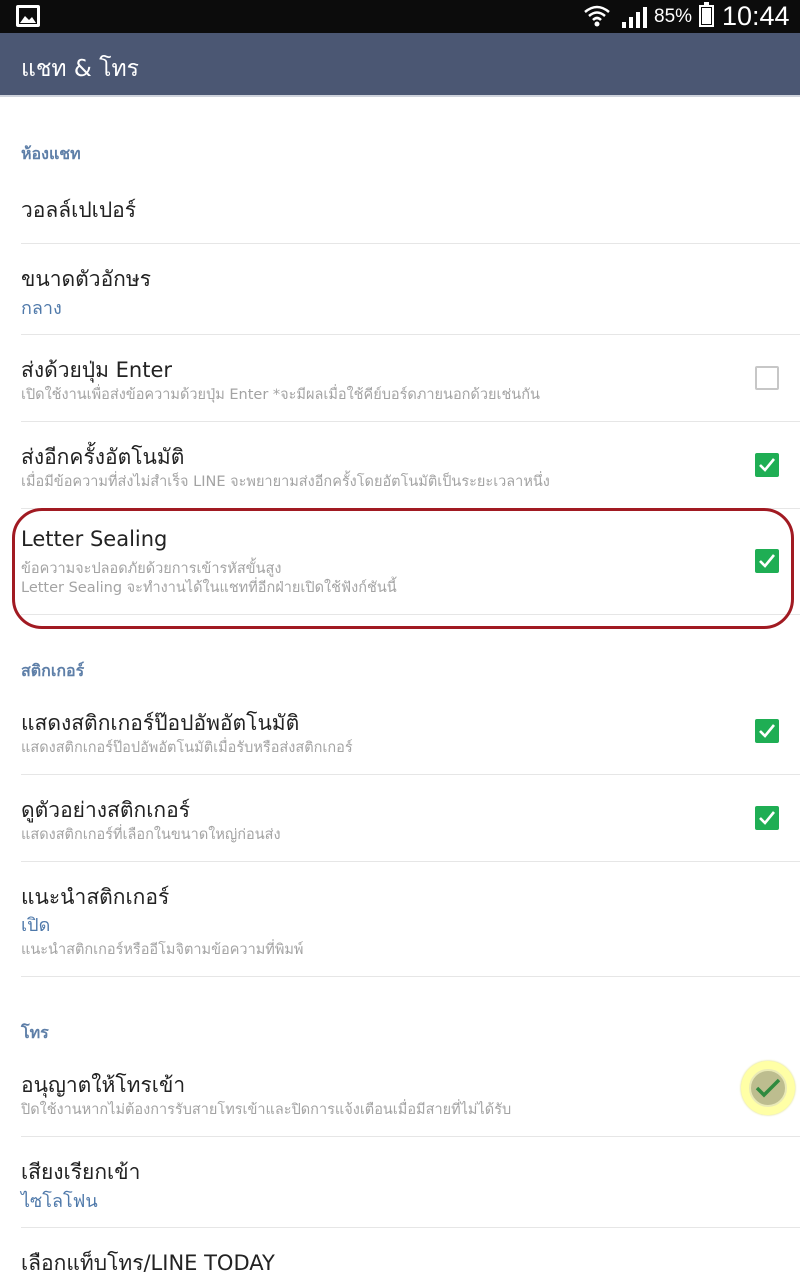  What do you see at coordinates (59, 1201) in the screenshot?
I see `setting-value: ไซโลโฟน` at bounding box center [59, 1201].